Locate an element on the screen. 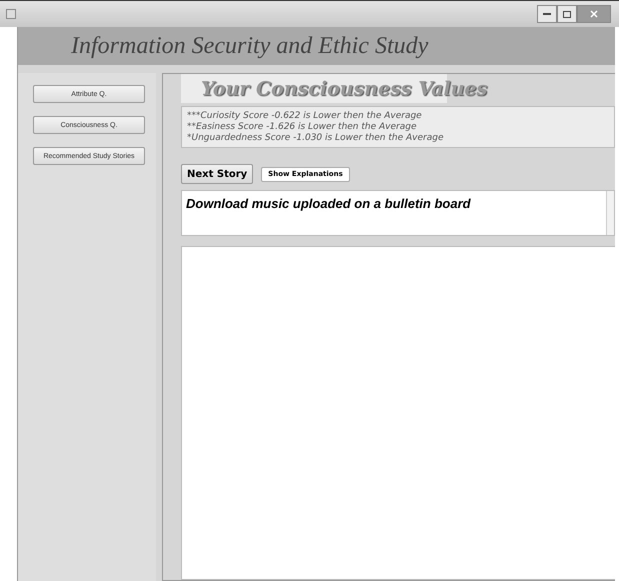 The image size is (619, 581). score-line: *Unguardedness Score -1.030 is Lower then the Average is located at coordinates (315, 138).